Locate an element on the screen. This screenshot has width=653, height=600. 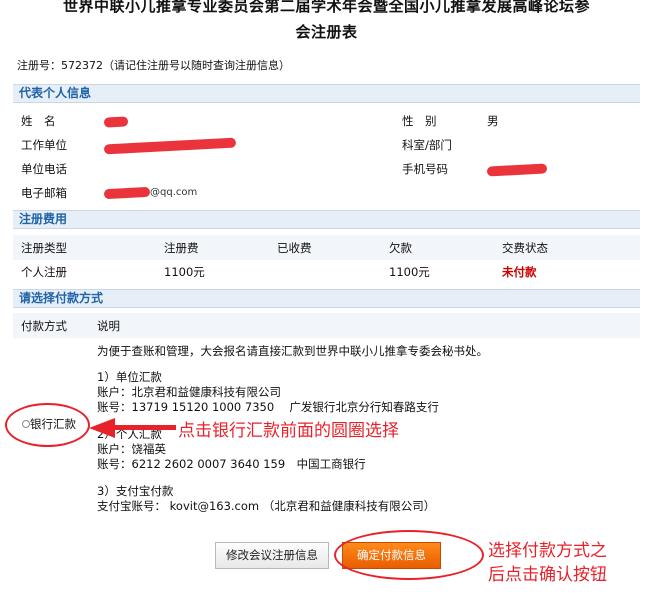
name-label: 姓 名 is located at coordinates (38, 121).